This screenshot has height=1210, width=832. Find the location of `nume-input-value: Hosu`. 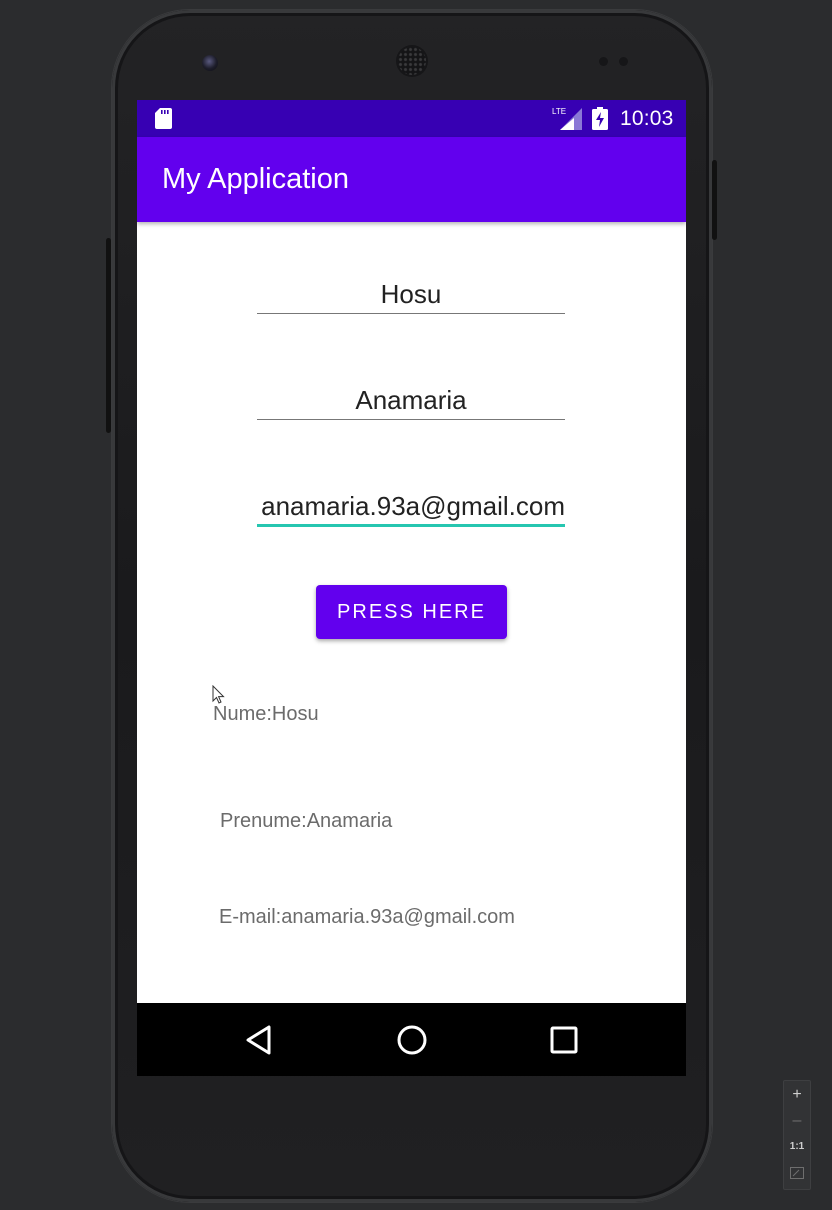

nume-input-value: Hosu is located at coordinates (411, 294).